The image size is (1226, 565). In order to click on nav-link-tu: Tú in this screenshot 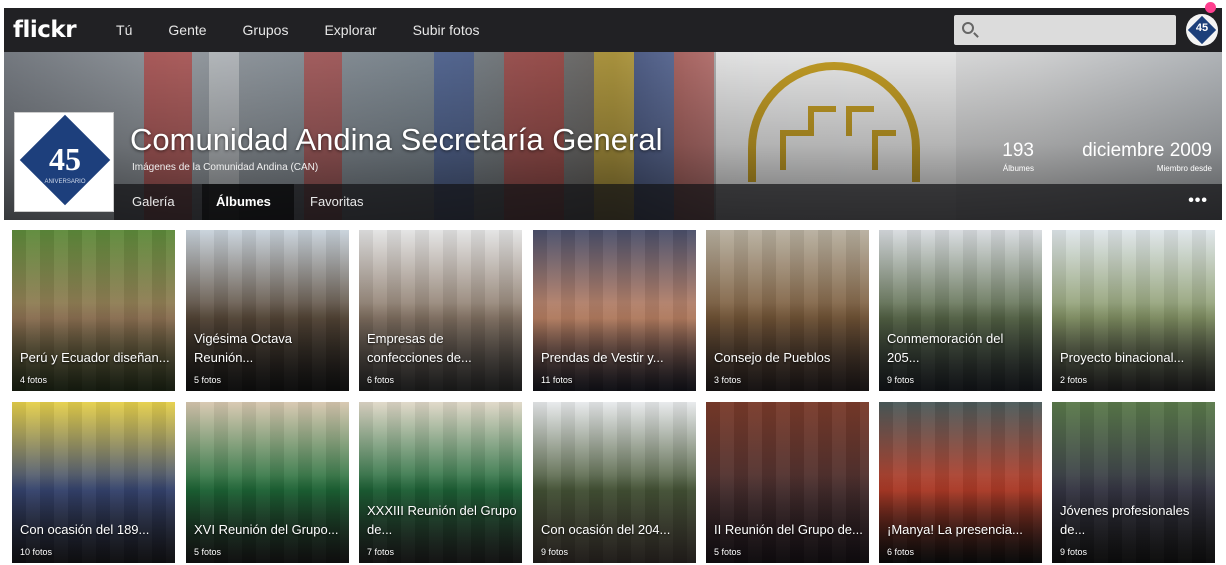, I will do `click(124, 30)`.